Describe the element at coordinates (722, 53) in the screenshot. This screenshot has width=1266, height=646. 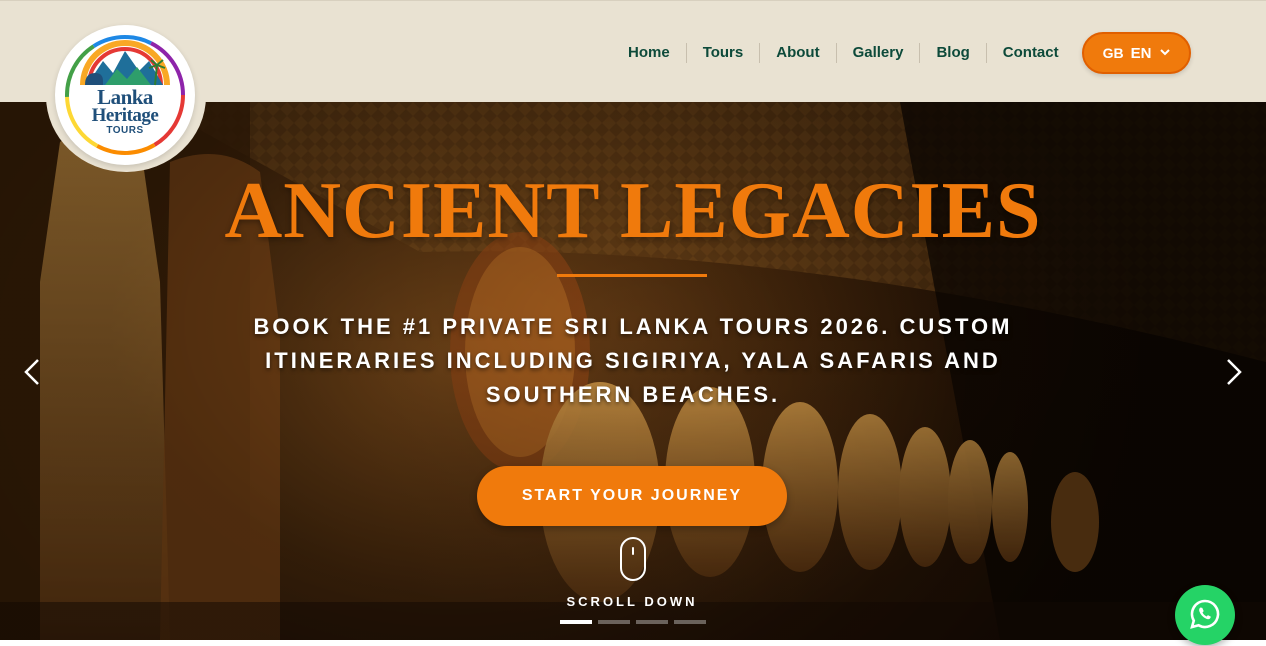
I see `nav-tours: Tours` at that location.